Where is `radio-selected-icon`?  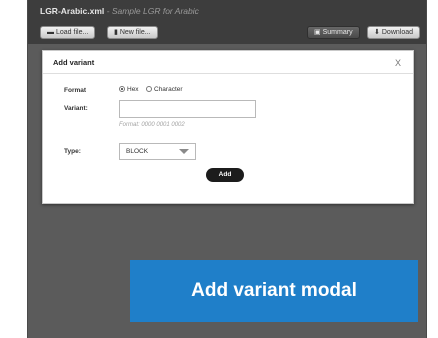
radio-selected-icon is located at coordinates (122, 89).